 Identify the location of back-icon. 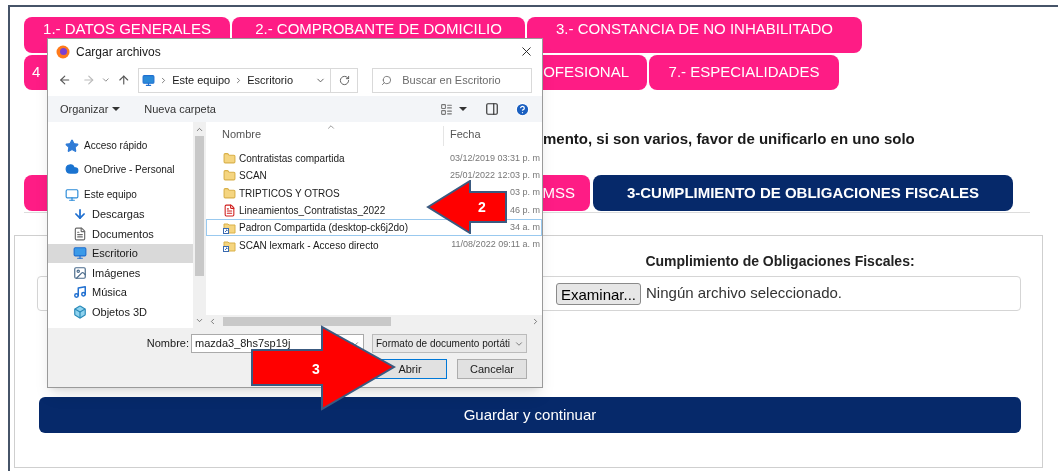
(65, 80).